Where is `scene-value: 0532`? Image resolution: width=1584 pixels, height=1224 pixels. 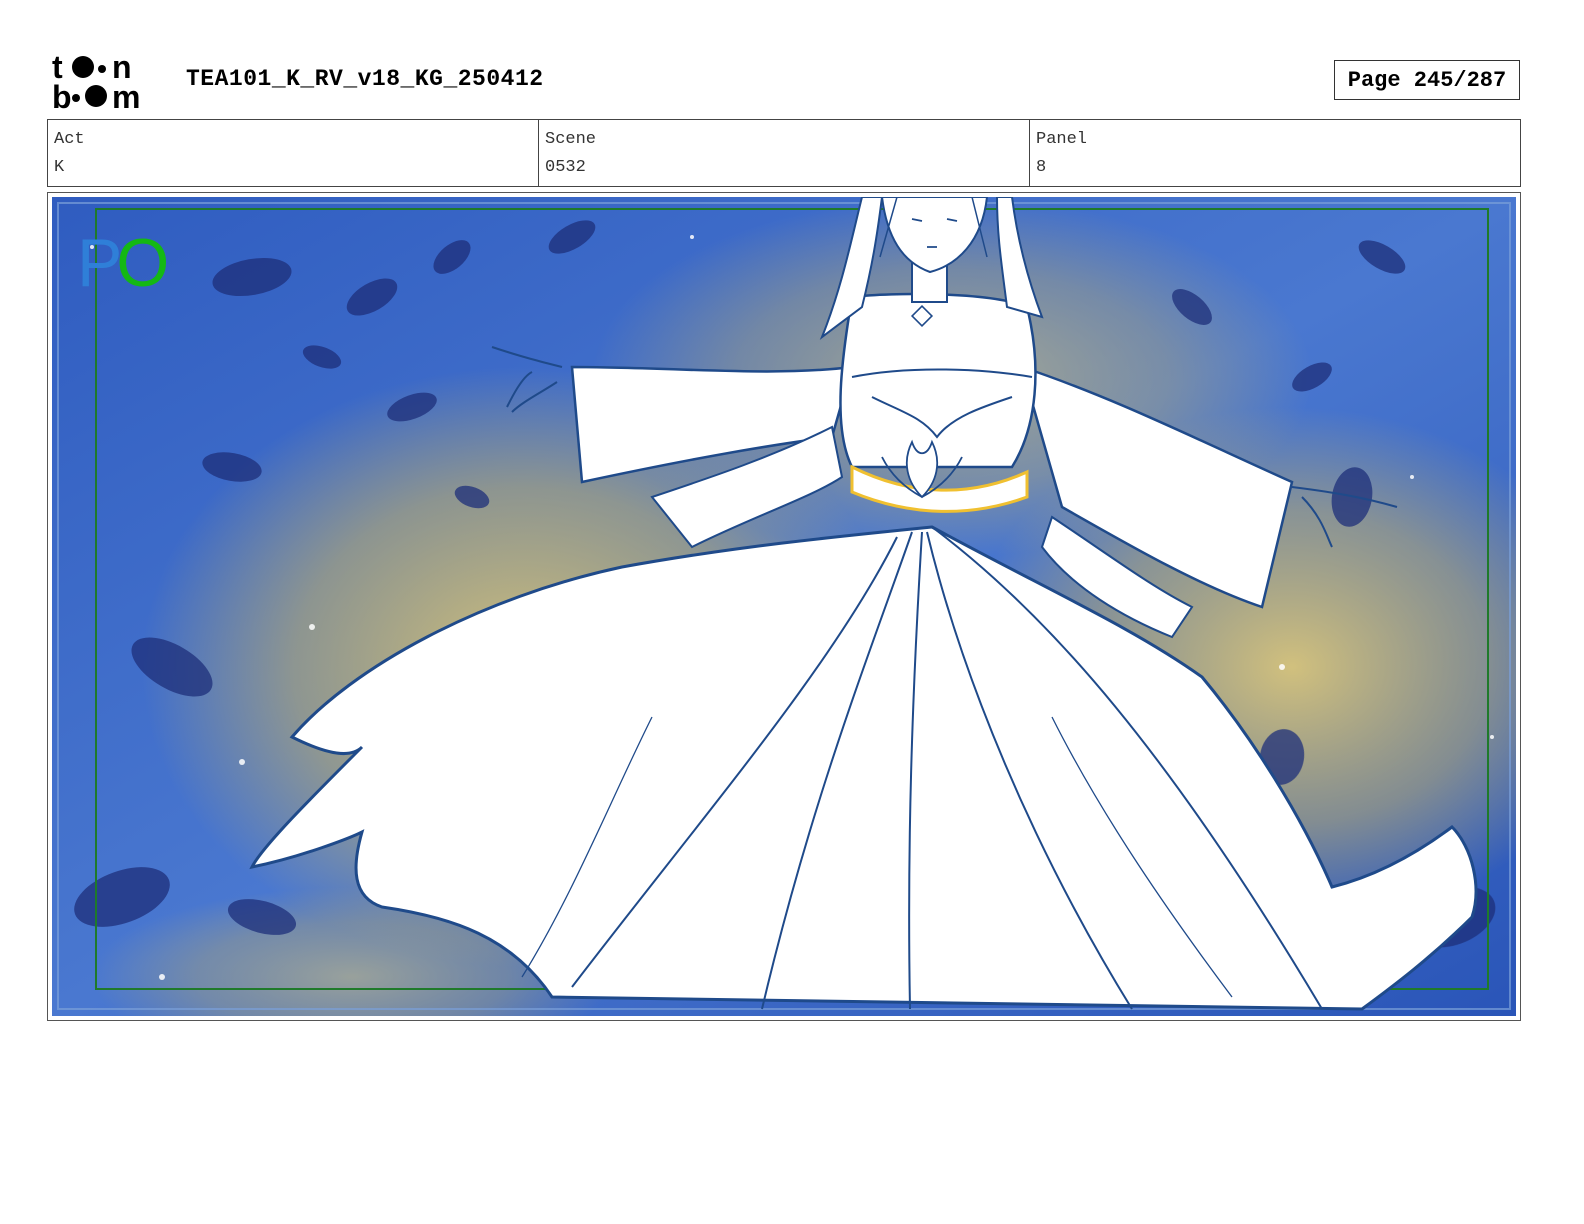
scene-value: 0532 is located at coordinates (565, 167).